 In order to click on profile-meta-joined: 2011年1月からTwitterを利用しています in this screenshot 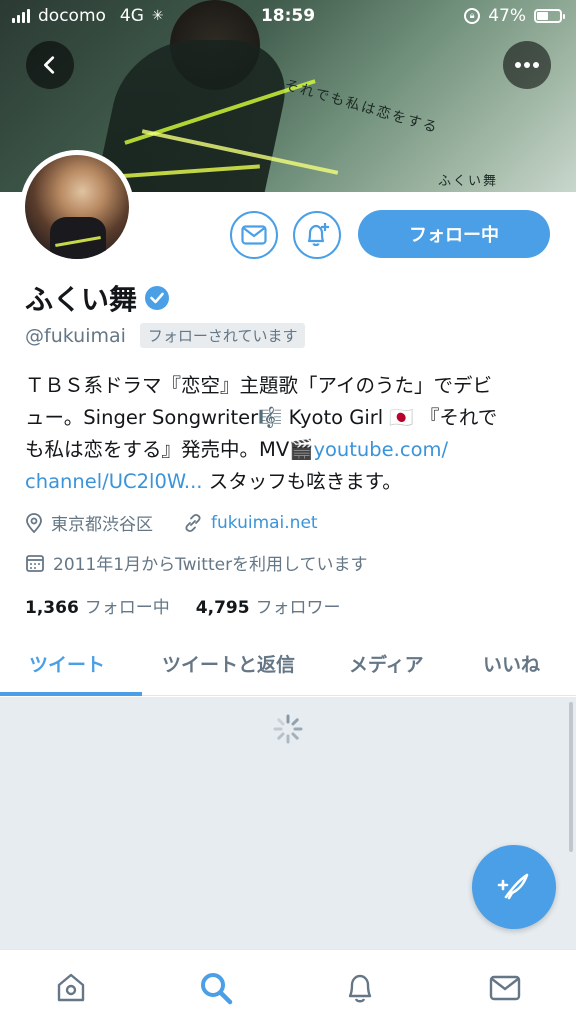, I will do `click(196, 562)`.